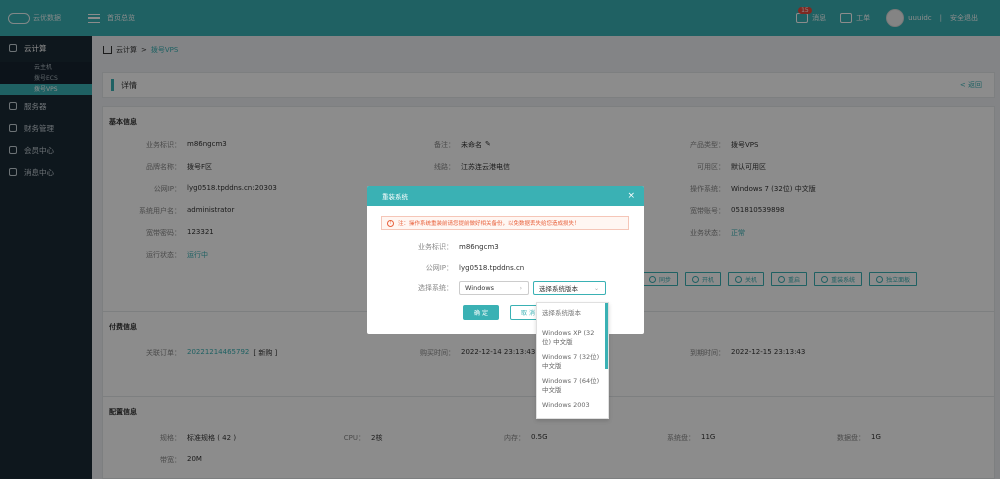  I want to click on field-label: 选择系统：, so click(435, 288).